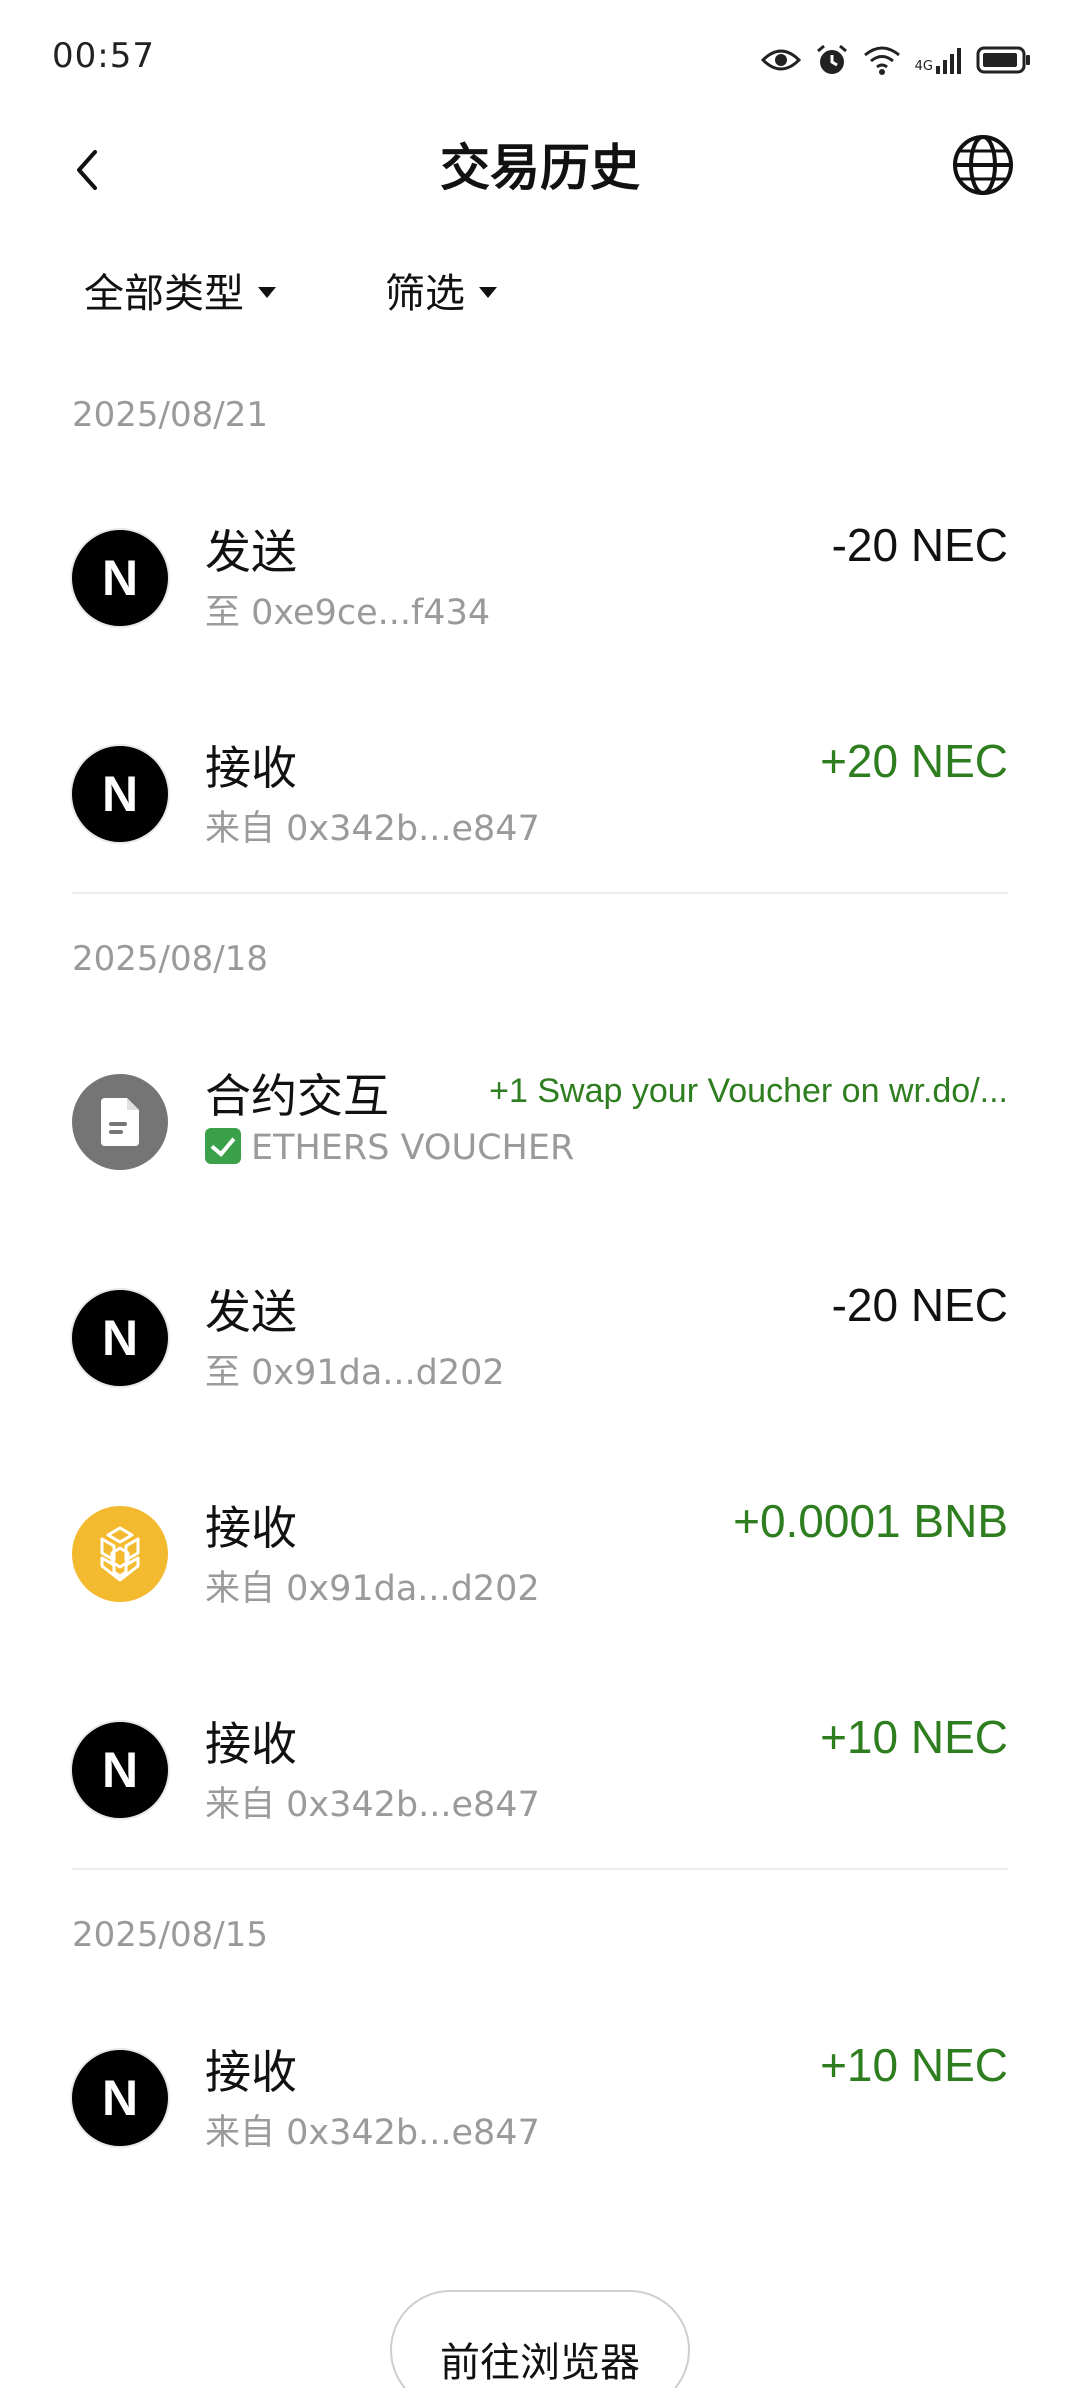 The width and height of the screenshot is (1080, 2388). I want to click on transaction-row: 接收 来自 0x91da...d202 +0.0001 BNB, so click(540, 1544).